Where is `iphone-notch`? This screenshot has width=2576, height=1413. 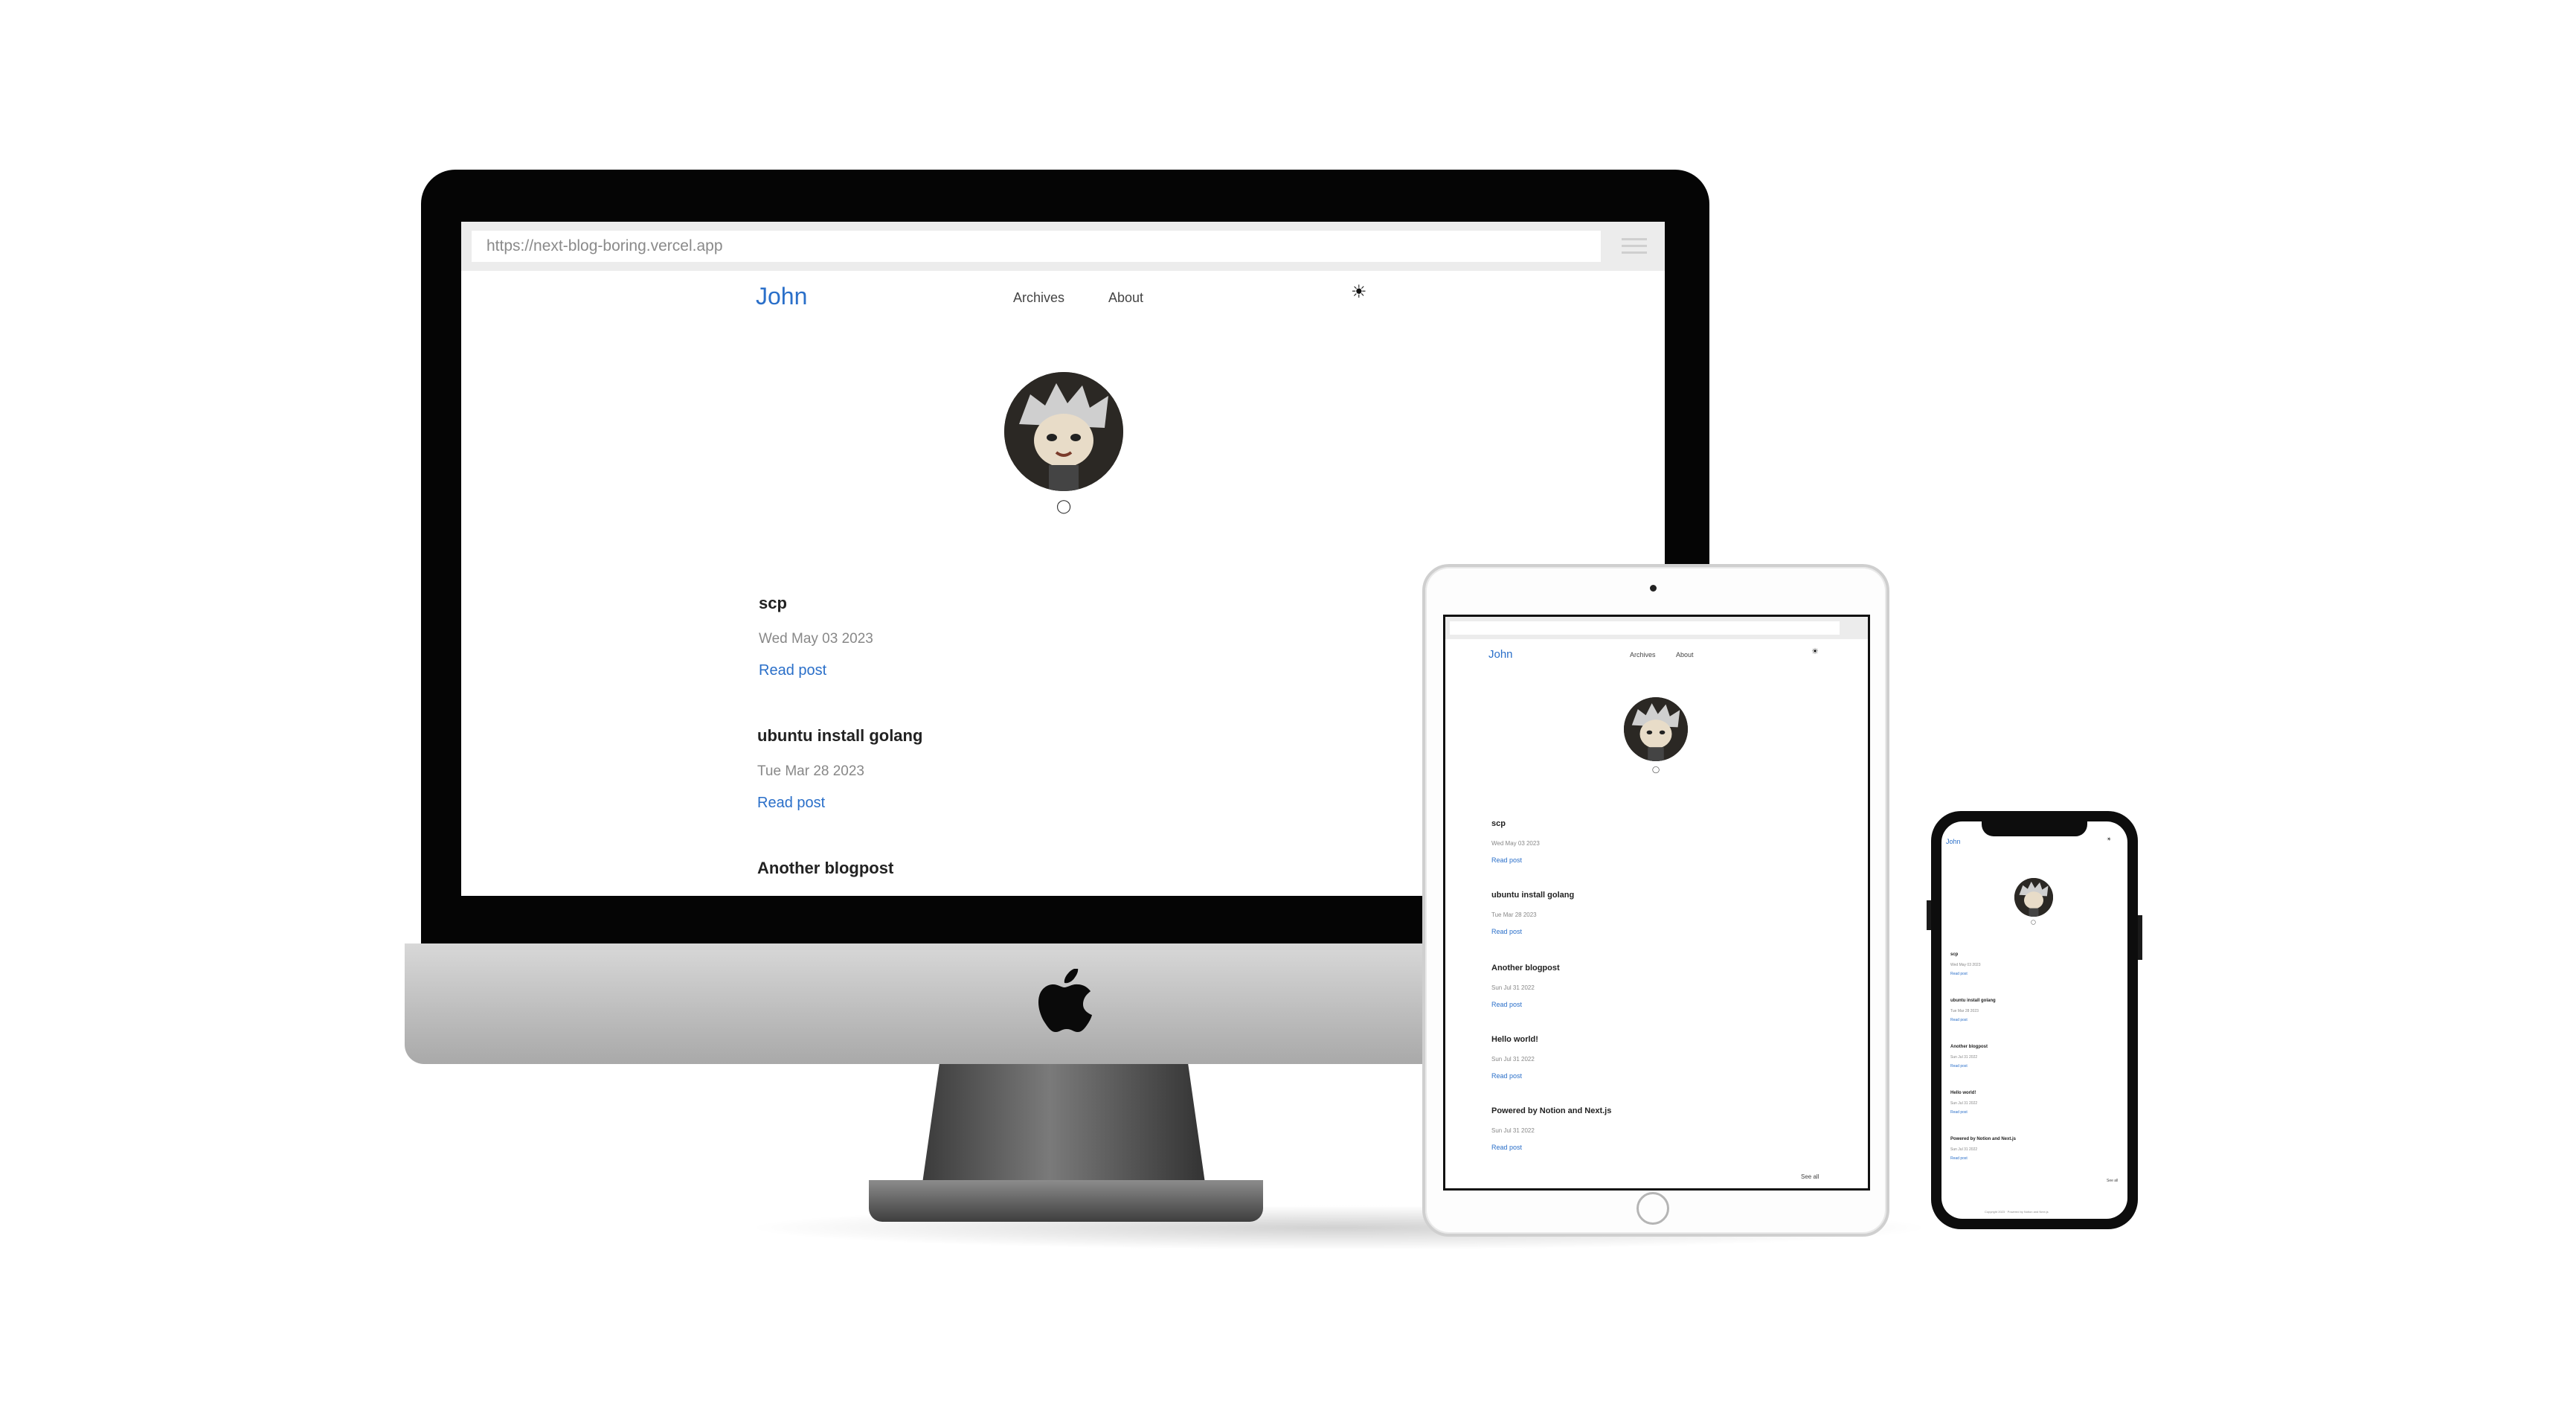
iphone-notch is located at coordinates (2034, 828).